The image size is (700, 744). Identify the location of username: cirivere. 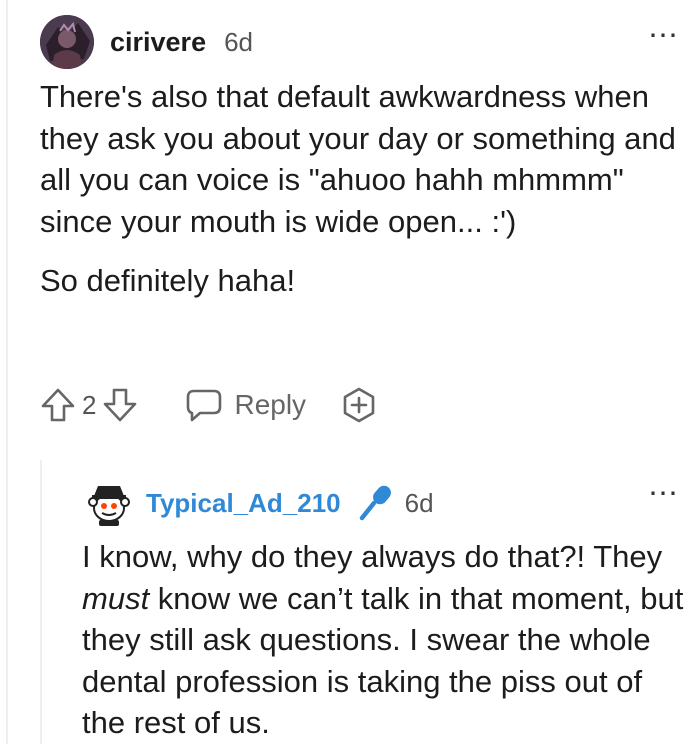
(158, 42).